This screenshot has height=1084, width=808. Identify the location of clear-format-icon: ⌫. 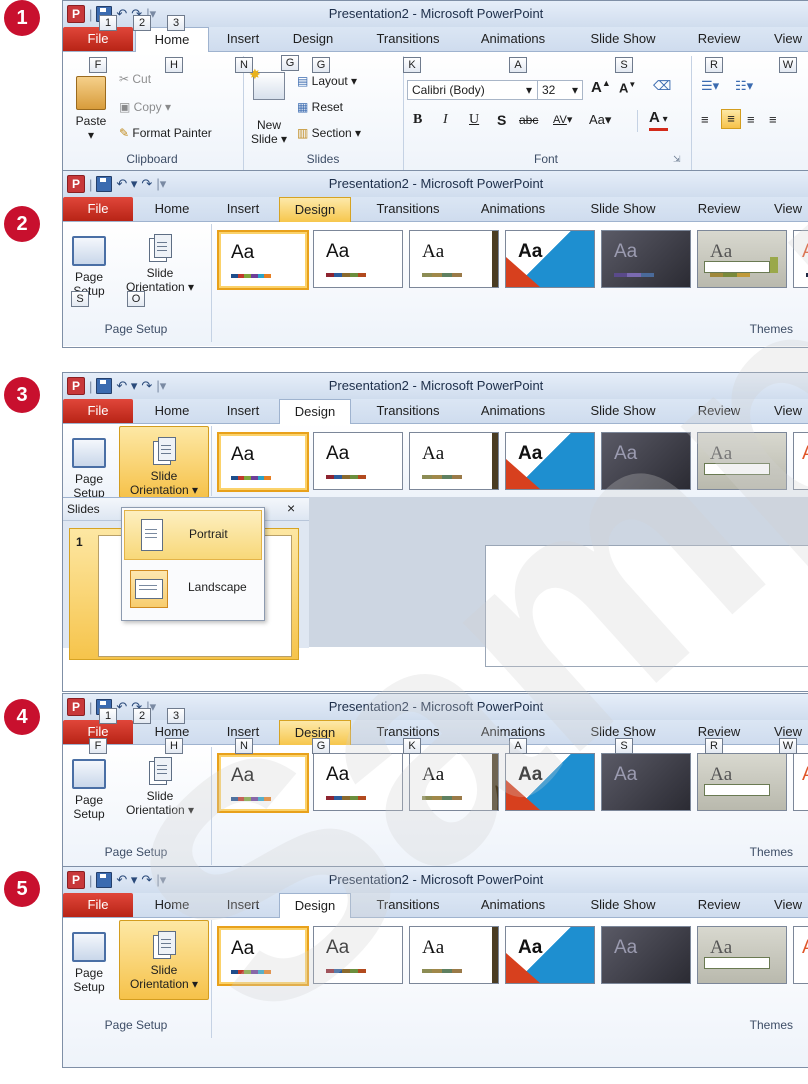
(662, 86).